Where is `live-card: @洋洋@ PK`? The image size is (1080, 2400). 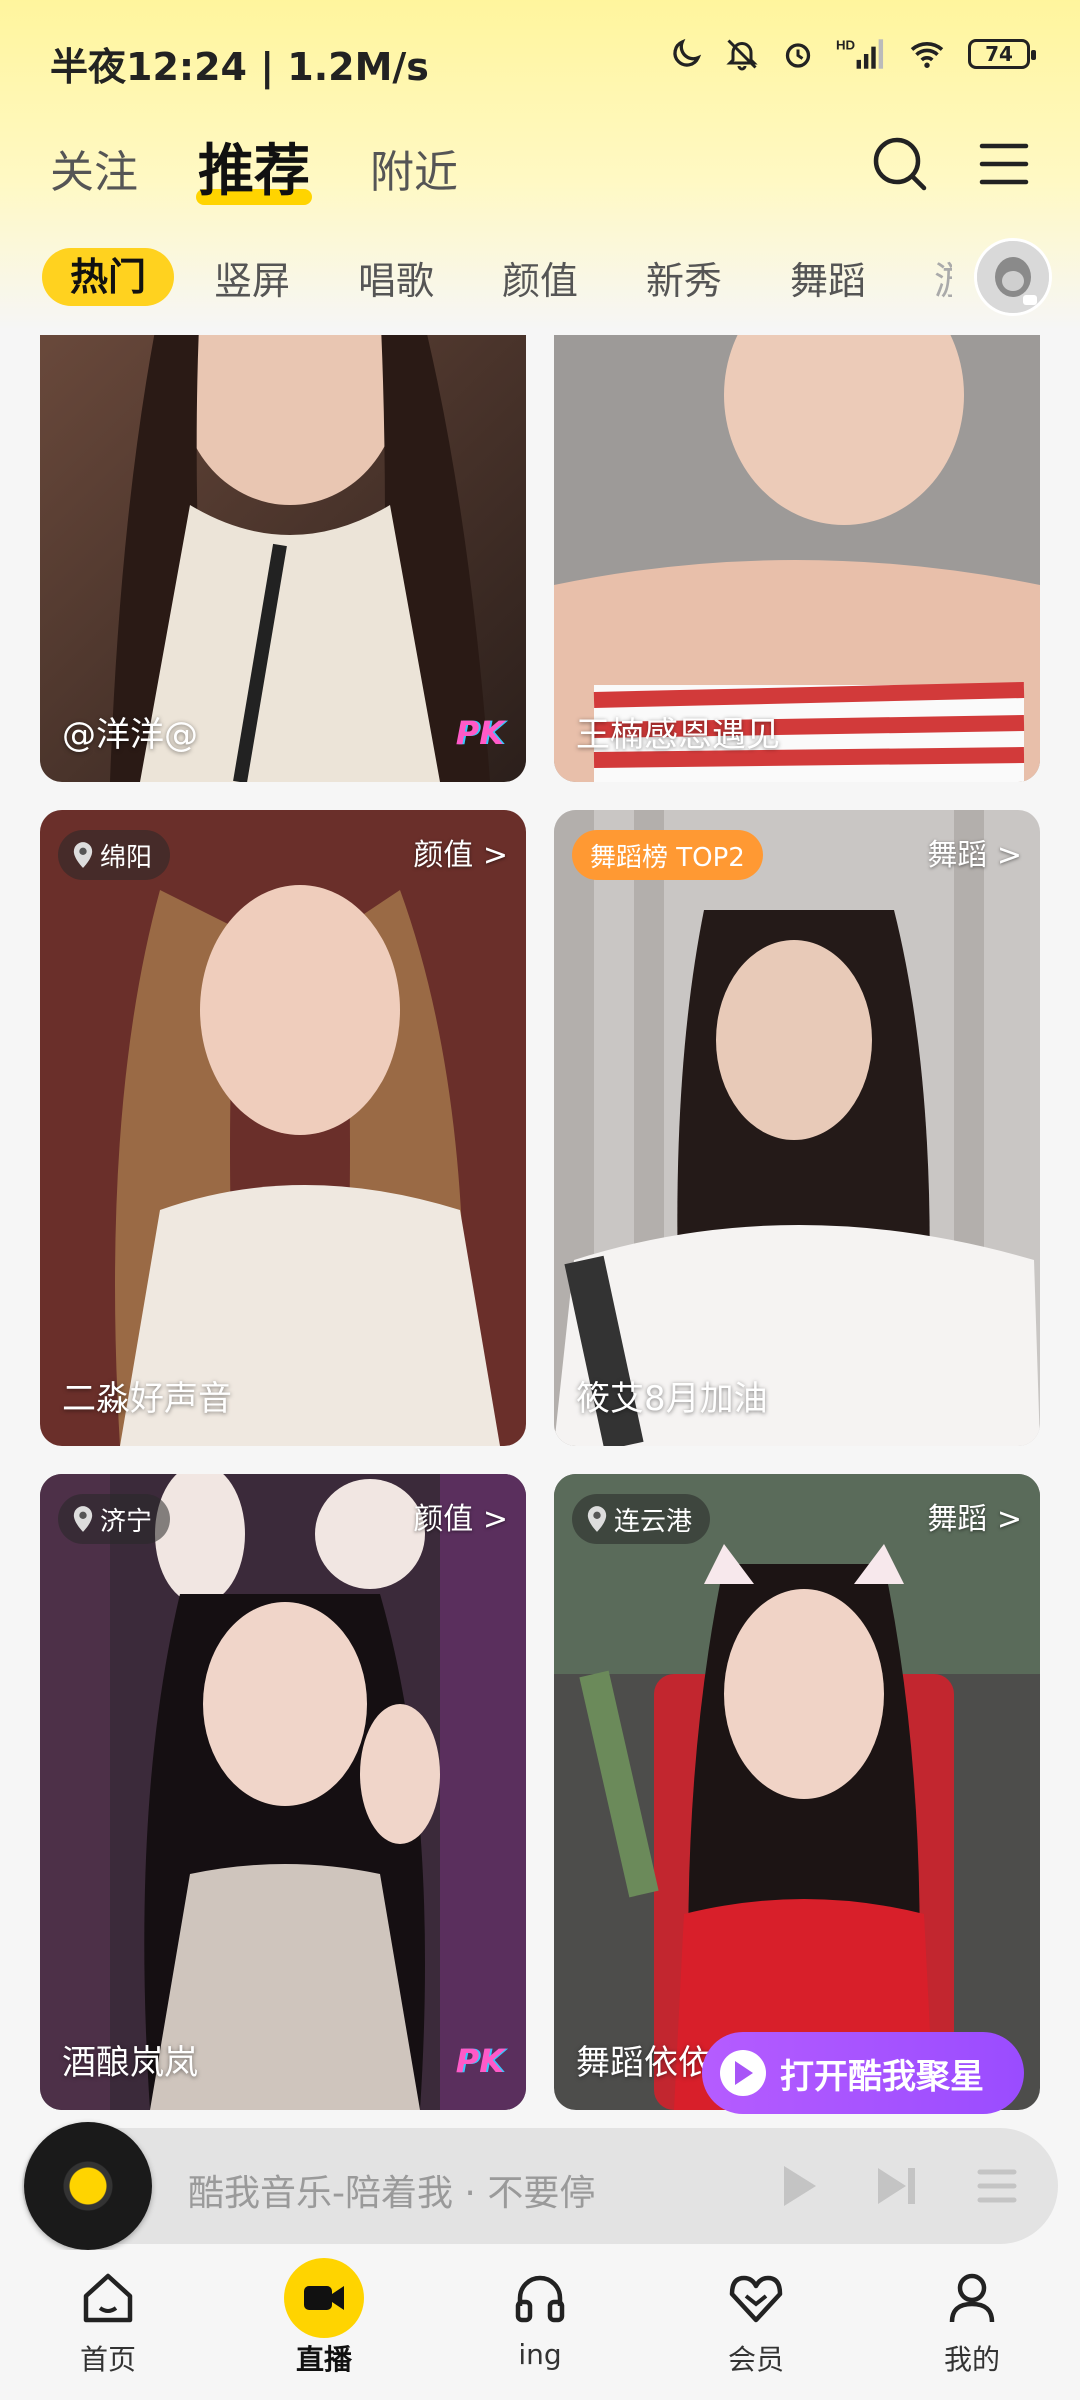 live-card: @洋洋@ PK is located at coordinates (283, 558).